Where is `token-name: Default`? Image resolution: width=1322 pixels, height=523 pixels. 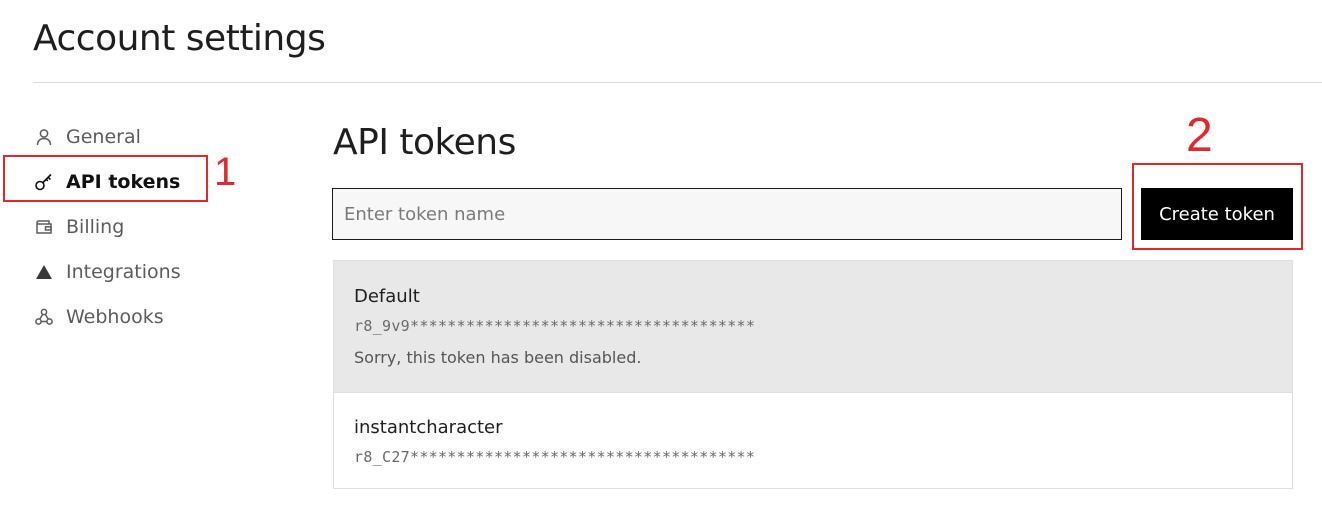 token-name: Default is located at coordinates (387, 296).